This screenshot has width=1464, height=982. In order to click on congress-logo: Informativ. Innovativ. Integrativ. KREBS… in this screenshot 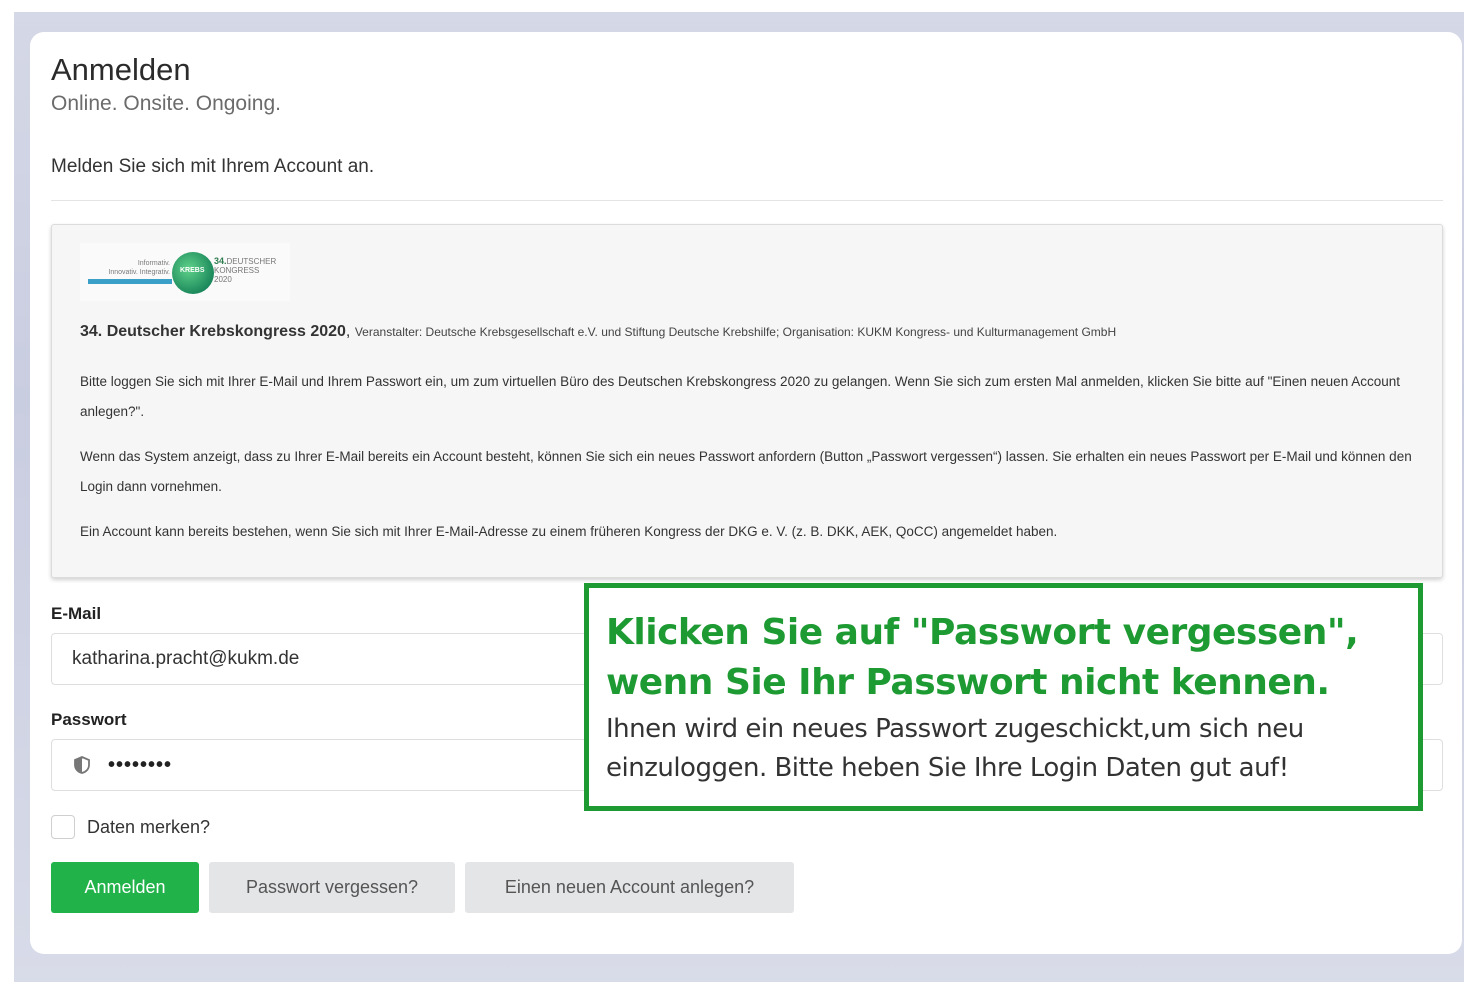, I will do `click(185, 272)`.